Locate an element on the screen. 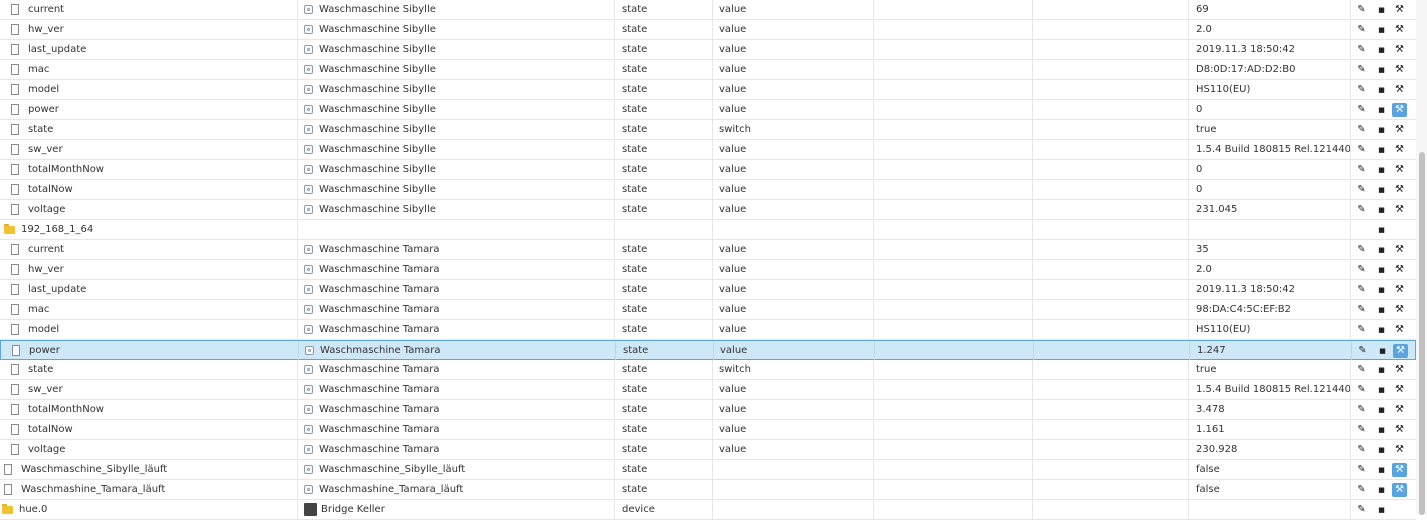 This screenshot has height=520, width=1427. object-value: D8:0D:17:AD:D2:B0 is located at coordinates (1270, 69).